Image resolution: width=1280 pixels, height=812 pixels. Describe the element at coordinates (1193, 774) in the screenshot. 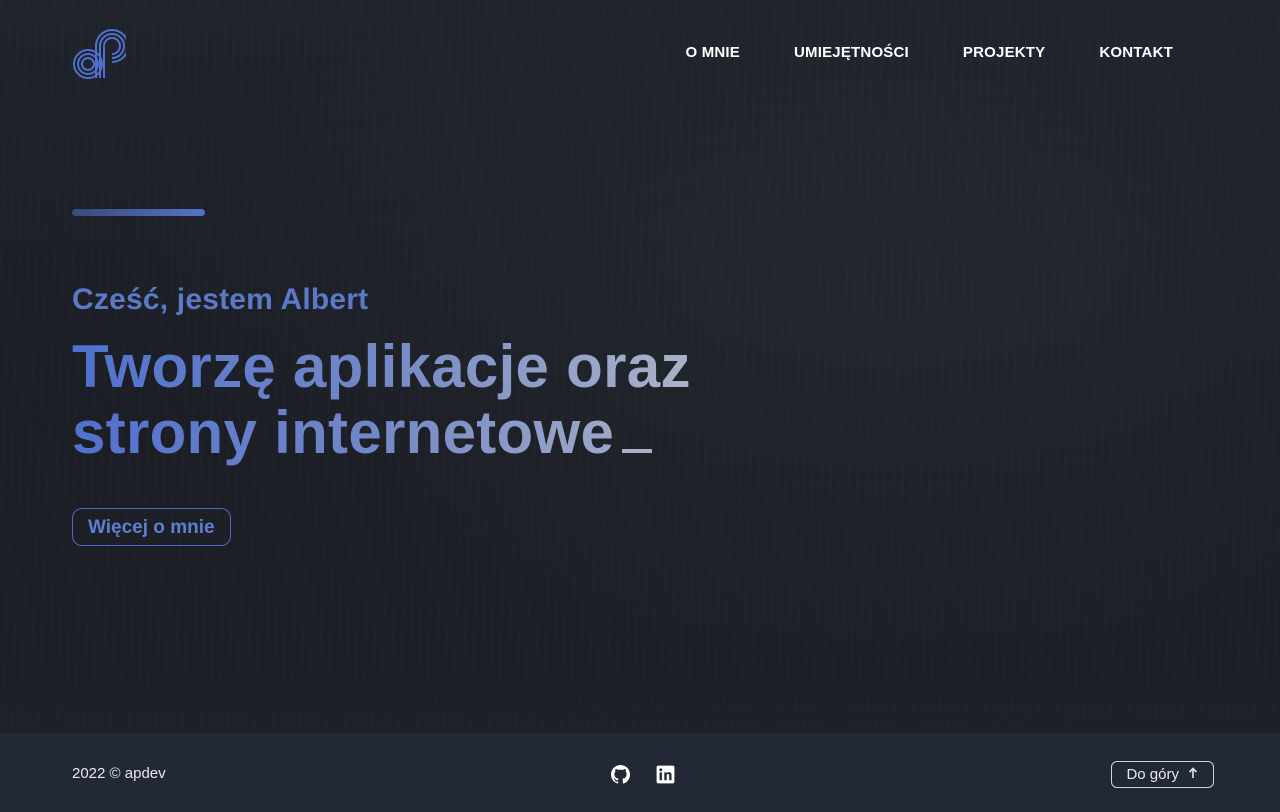

I see `arrow-up-icon` at that location.